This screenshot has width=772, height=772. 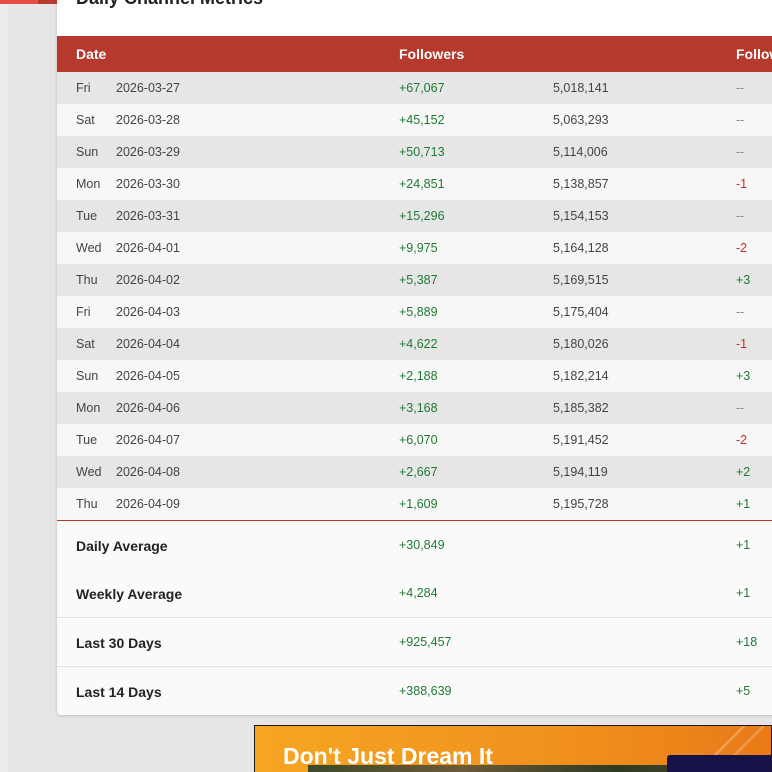 What do you see at coordinates (418, 312) in the screenshot?
I see `row-follower-gain: +5,889` at bounding box center [418, 312].